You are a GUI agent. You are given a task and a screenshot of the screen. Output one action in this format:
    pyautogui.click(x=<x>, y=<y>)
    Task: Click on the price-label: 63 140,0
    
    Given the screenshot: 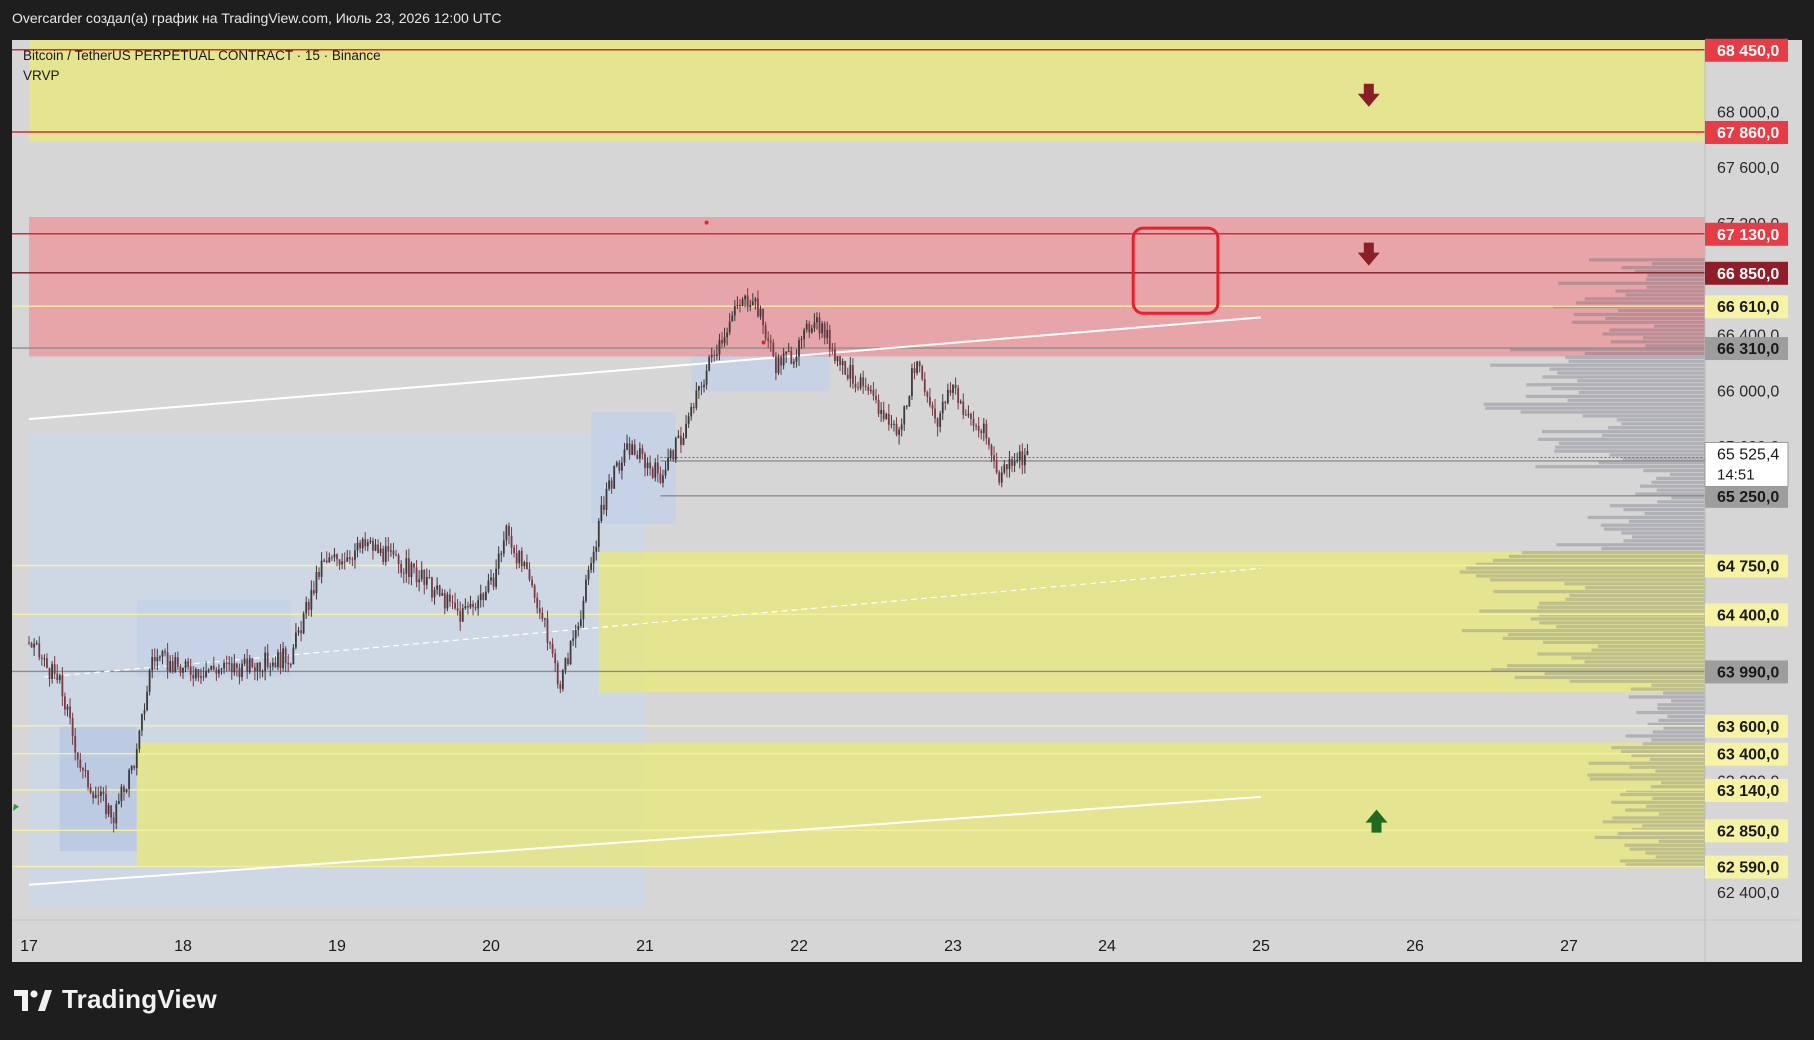 What is the action you would take?
    pyautogui.click(x=1748, y=791)
    